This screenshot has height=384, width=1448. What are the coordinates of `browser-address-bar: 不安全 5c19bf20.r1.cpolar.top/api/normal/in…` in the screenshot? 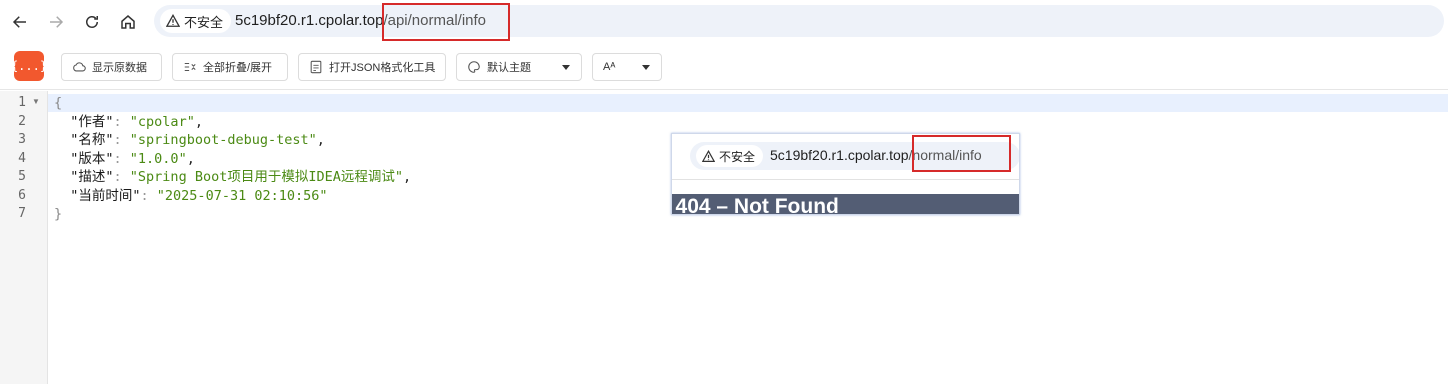 It's located at (724, 22).